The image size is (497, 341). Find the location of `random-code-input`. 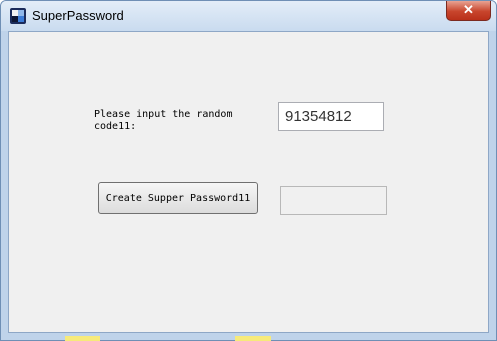

random-code-input is located at coordinates (331, 116).